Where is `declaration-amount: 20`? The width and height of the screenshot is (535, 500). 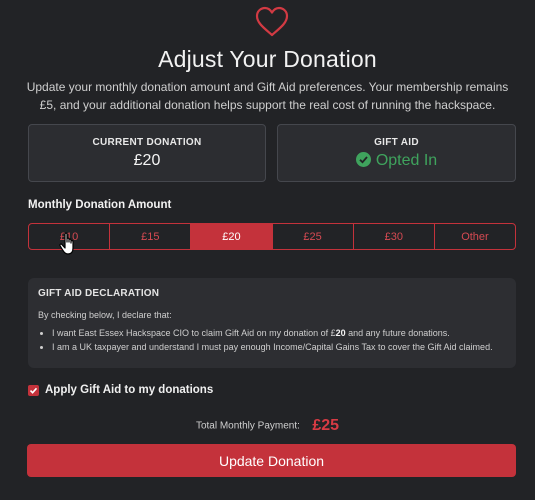
declaration-amount: 20 is located at coordinates (340, 333).